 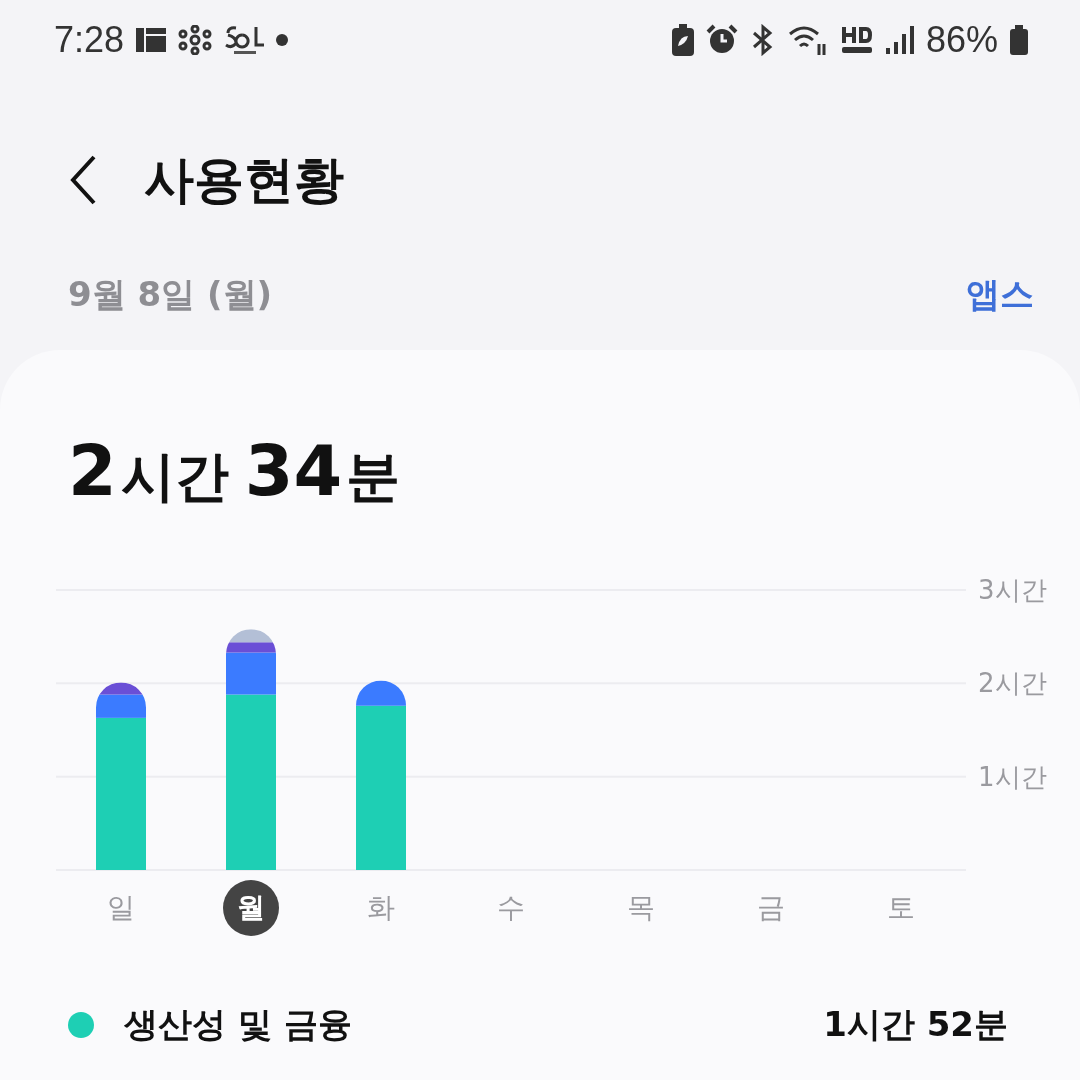 What do you see at coordinates (238, 1024) in the screenshot?
I see `category-name: 생산성 및 금융` at bounding box center [238, 1024].